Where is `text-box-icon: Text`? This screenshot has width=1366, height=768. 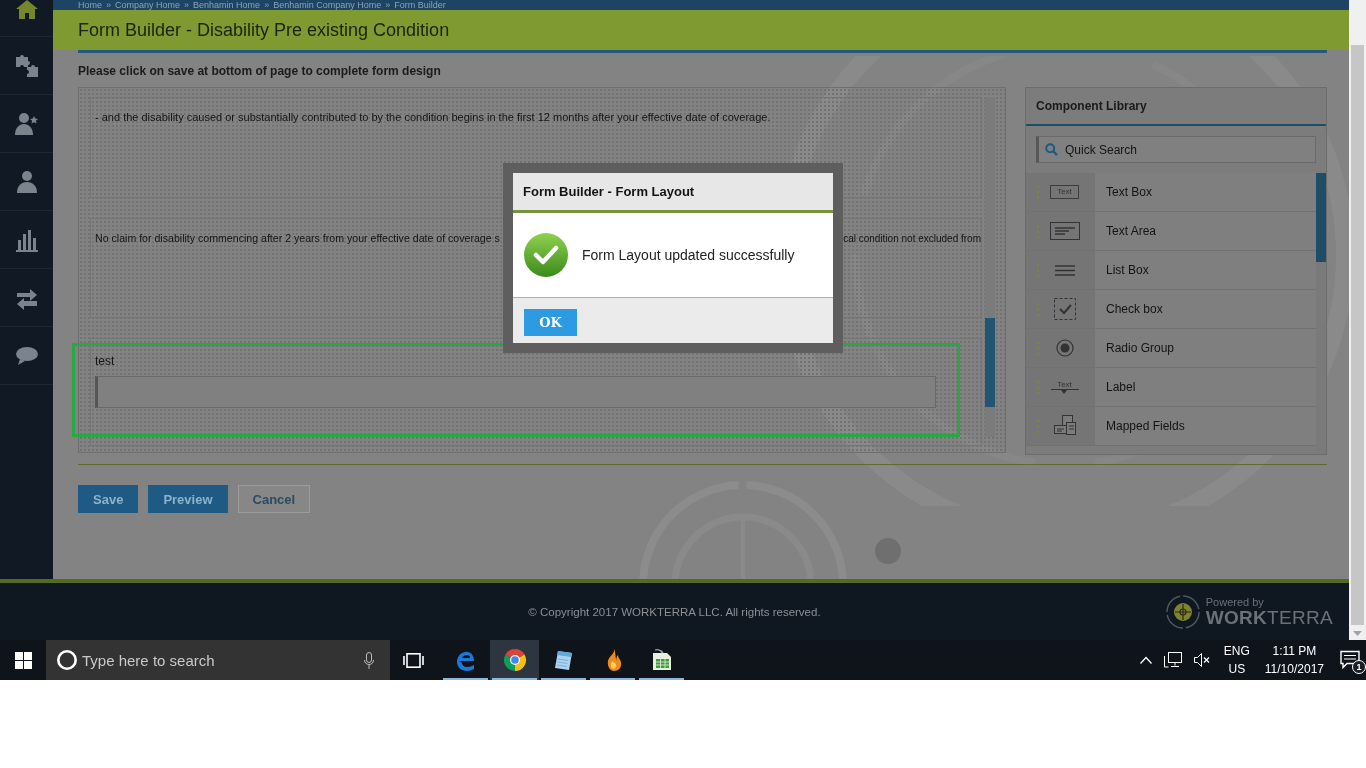 text-box-icon: Text is located at coordinates (1064, 192).